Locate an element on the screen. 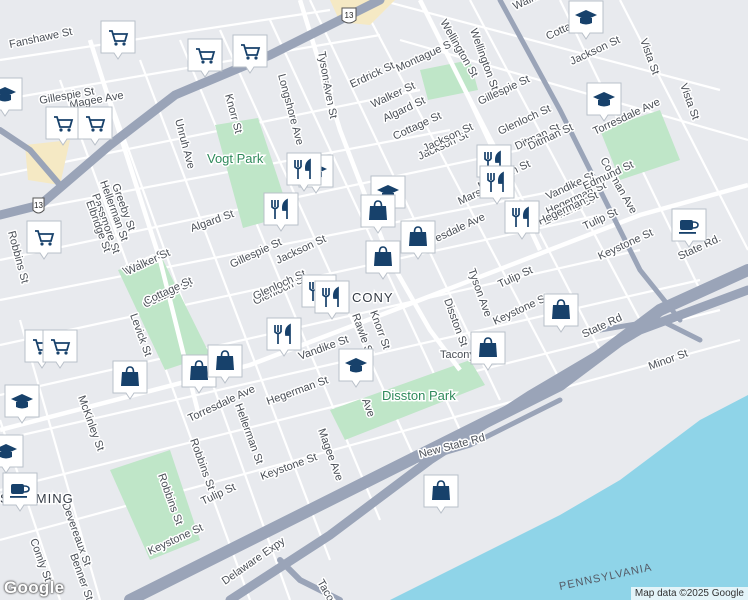 The height and width of the screenshot is (600, 748). neighborhood-label-tacony-partial: CONY is located at coordinates (373, 297).